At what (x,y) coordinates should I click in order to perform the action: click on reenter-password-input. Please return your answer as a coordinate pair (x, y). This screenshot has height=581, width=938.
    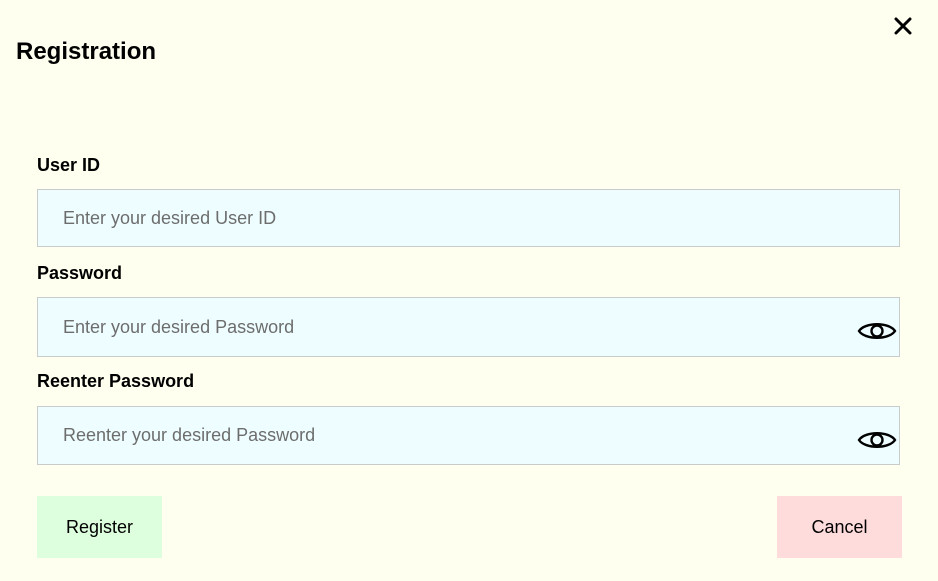
    Looking at the image, I should click on (468, 435).